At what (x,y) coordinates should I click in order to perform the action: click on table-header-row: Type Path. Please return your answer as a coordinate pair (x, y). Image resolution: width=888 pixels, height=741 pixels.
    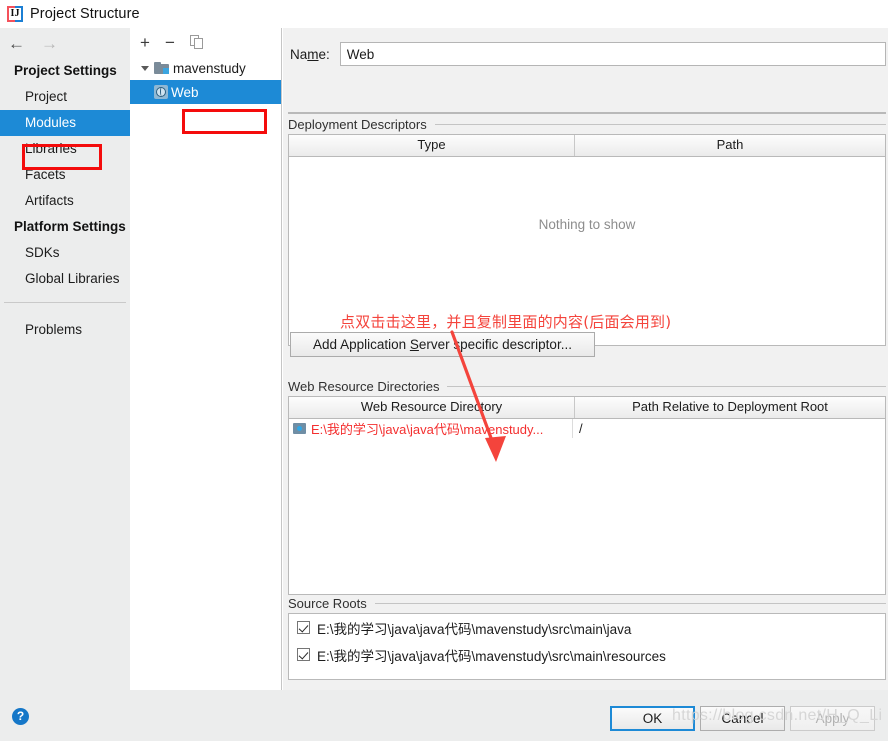
    Looking at the image, I should click on (587, 146).